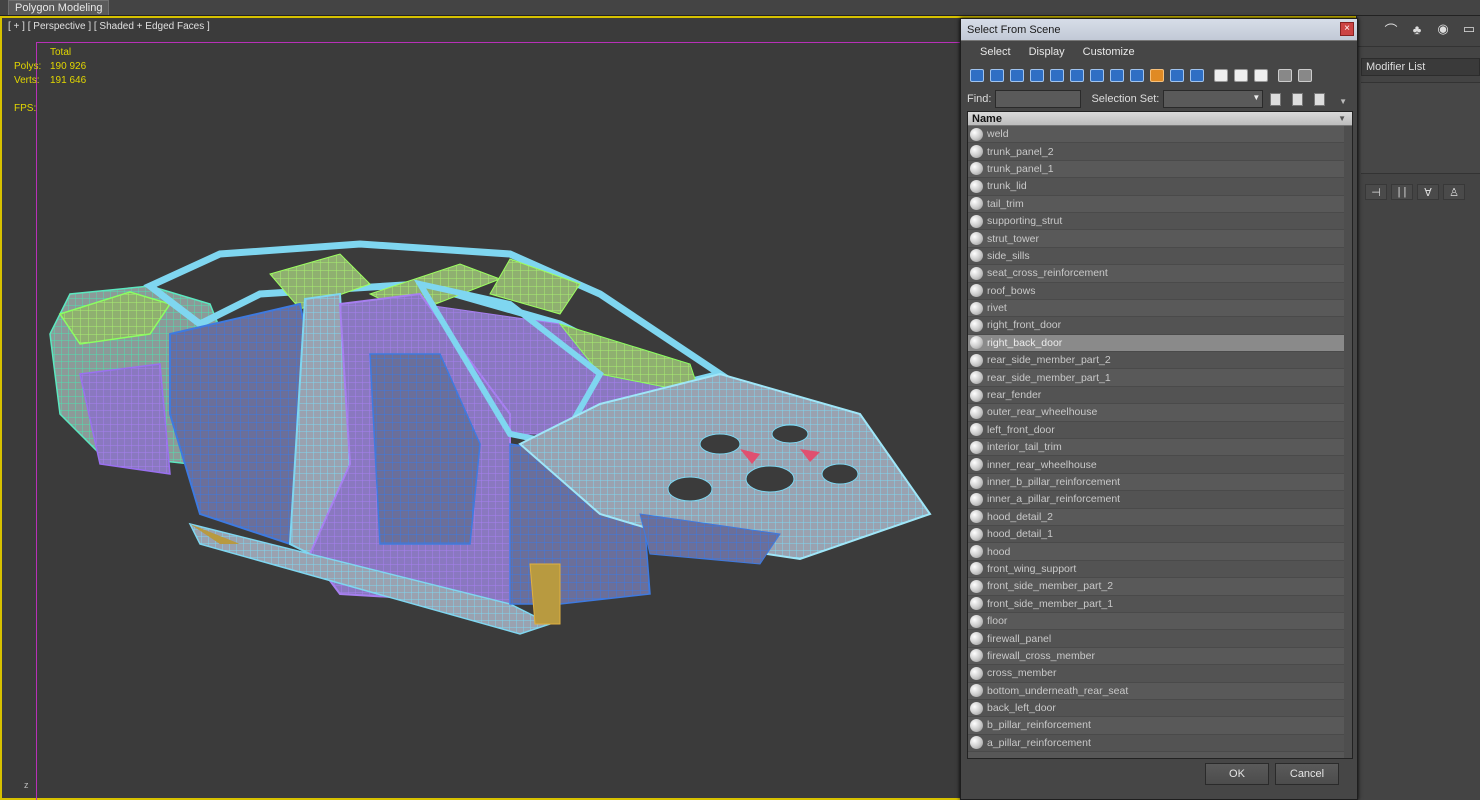 The image size is (1480, 800). What do you see at coordinates (1307, 774) in the screenshot?
I see `cancel-button: Cancel` at bounding box center [1307, 774].